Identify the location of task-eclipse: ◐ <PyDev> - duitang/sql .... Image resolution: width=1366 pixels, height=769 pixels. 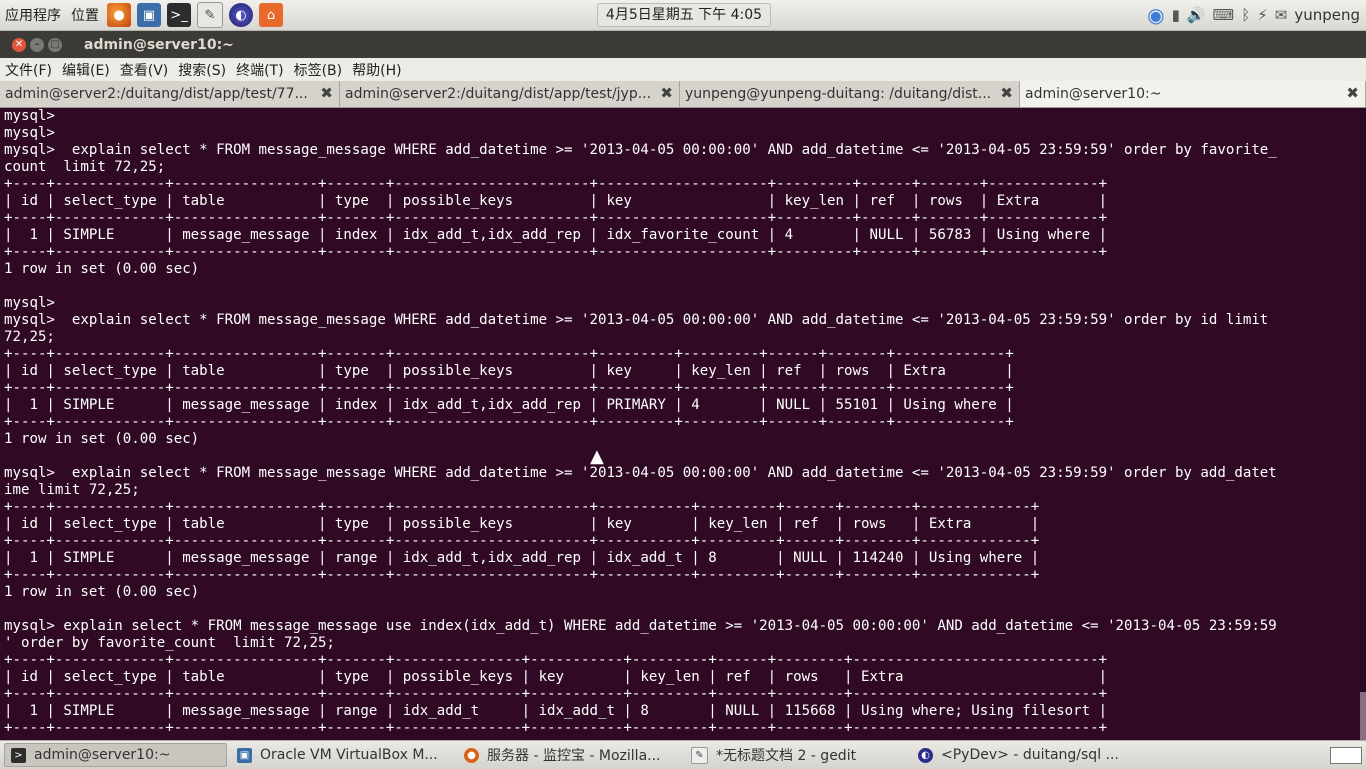
(1023, 755).